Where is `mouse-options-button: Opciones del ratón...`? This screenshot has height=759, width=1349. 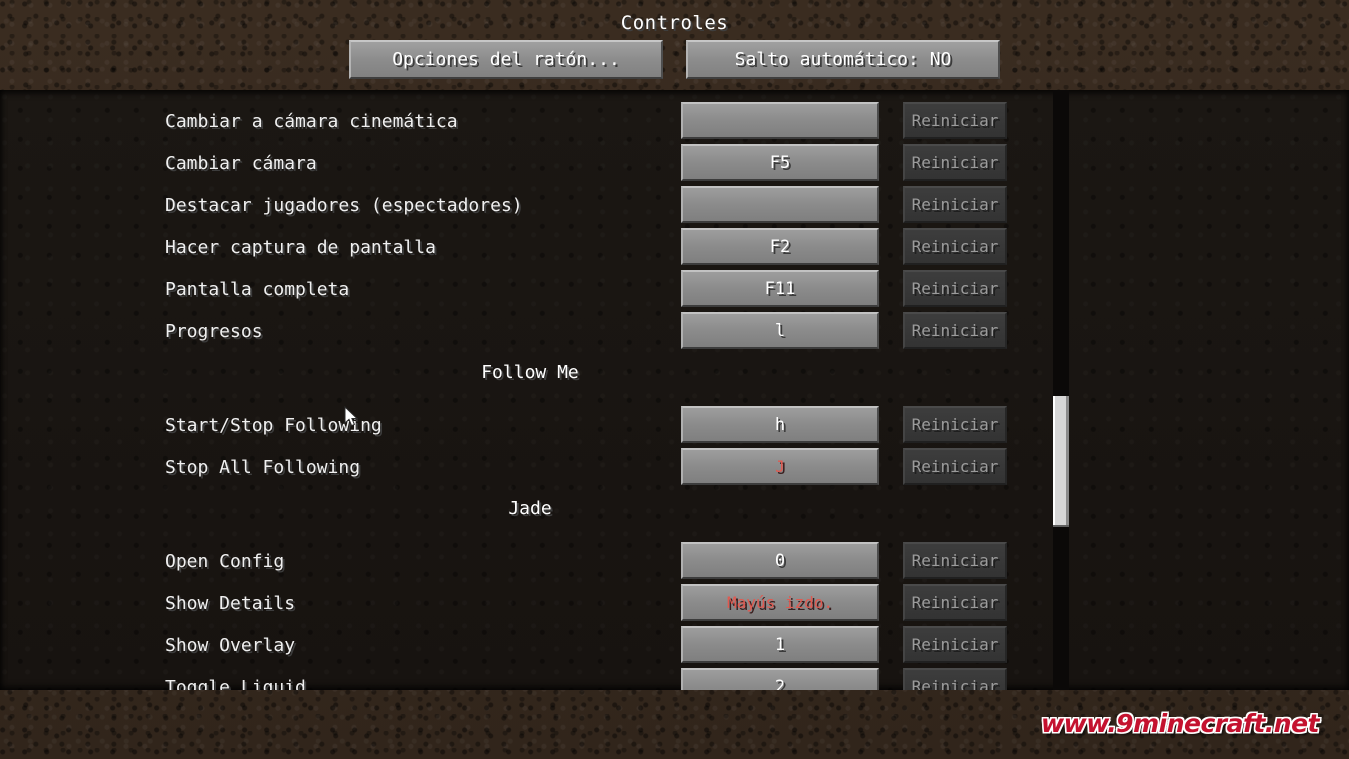 mouse-options-button: Opciones del ratón... is located at coordinates (506, 59).